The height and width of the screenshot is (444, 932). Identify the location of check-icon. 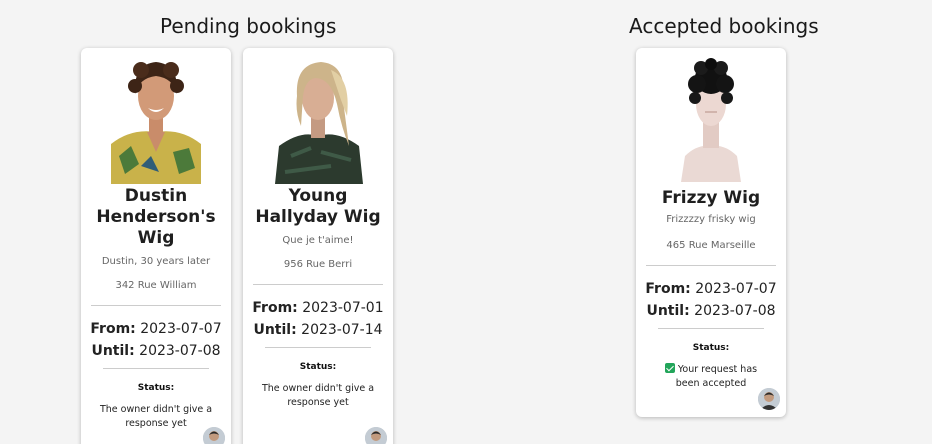
(669, 368).